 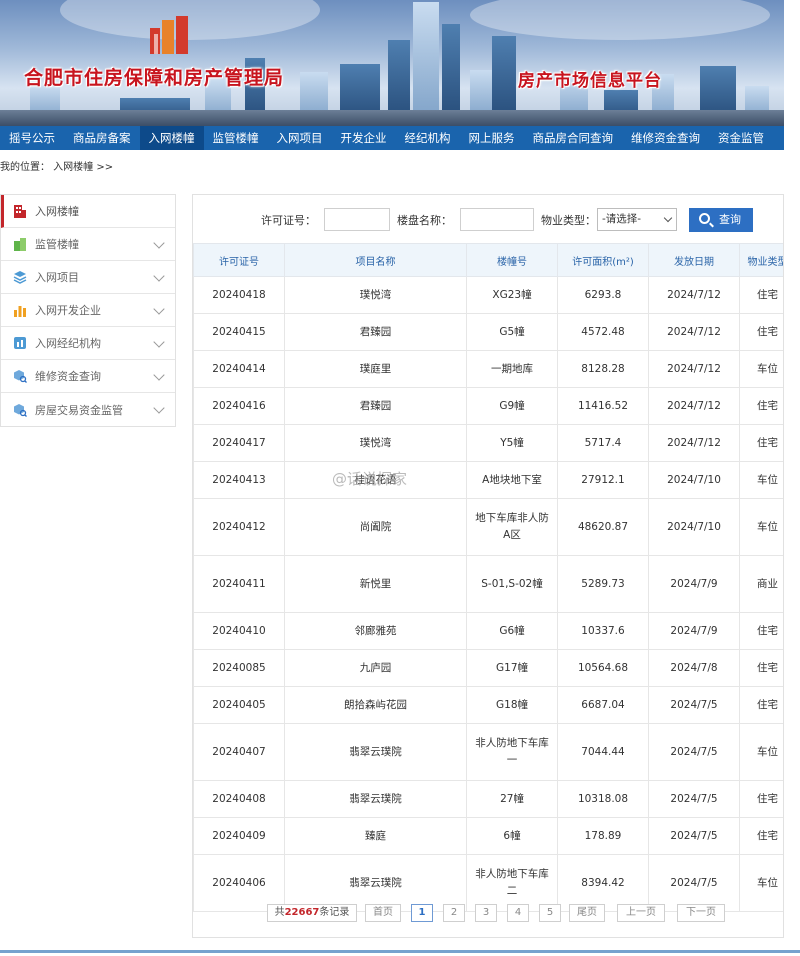 I want to click on sidebar-item-developers: 入网开发企业, so click(x=88, y=310).